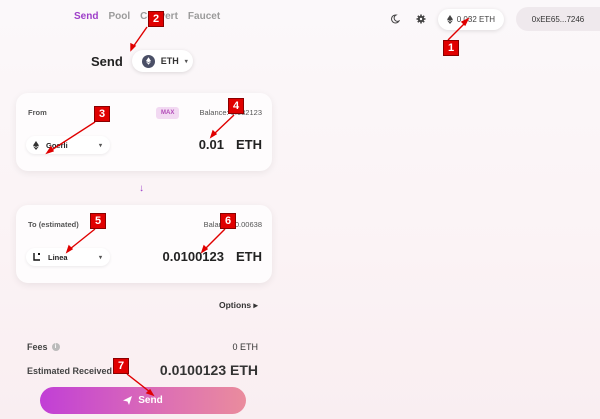 The image size is (600, 419). What do you see at coordinates (249, 144) in the screenshot?
I see `from-amount-unit: ETH` at bounding box center [249, 144].